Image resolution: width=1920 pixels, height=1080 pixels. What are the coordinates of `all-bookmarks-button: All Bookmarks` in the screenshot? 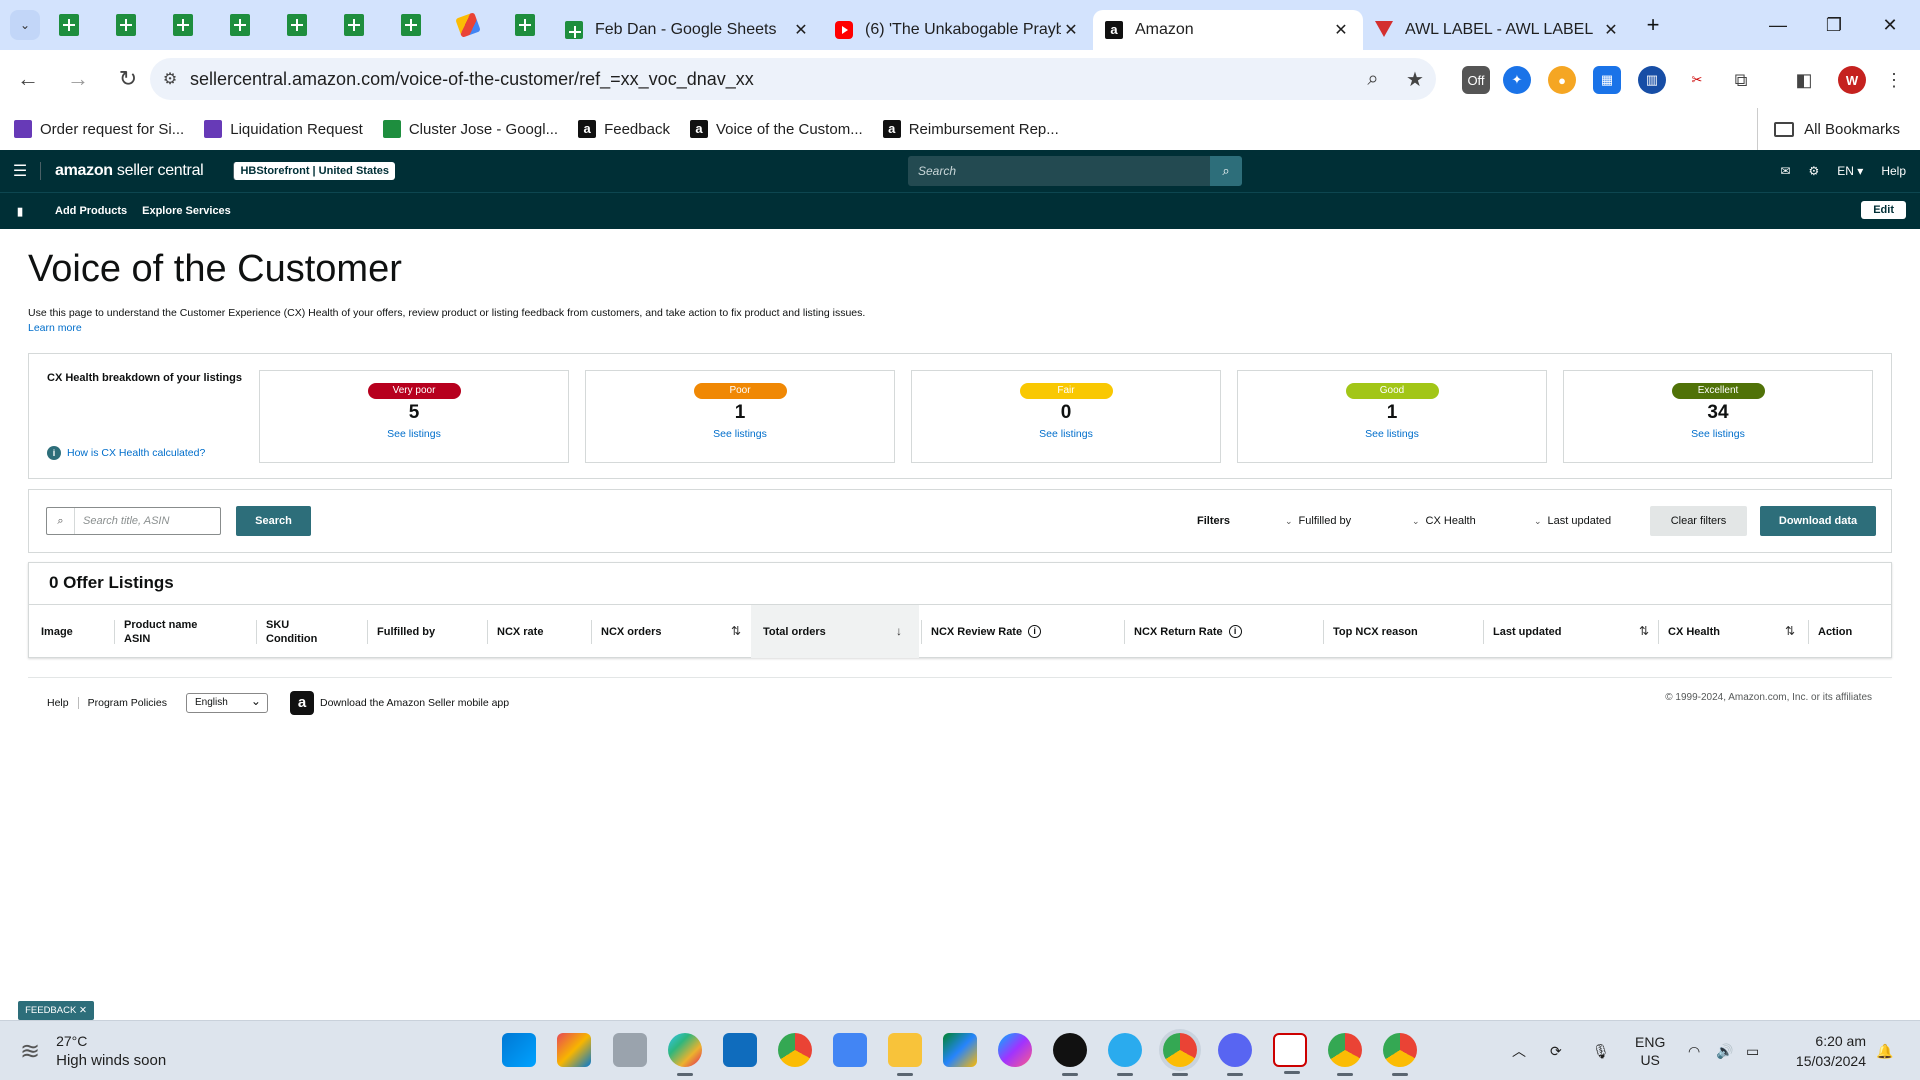 It's located at (1828, 129).